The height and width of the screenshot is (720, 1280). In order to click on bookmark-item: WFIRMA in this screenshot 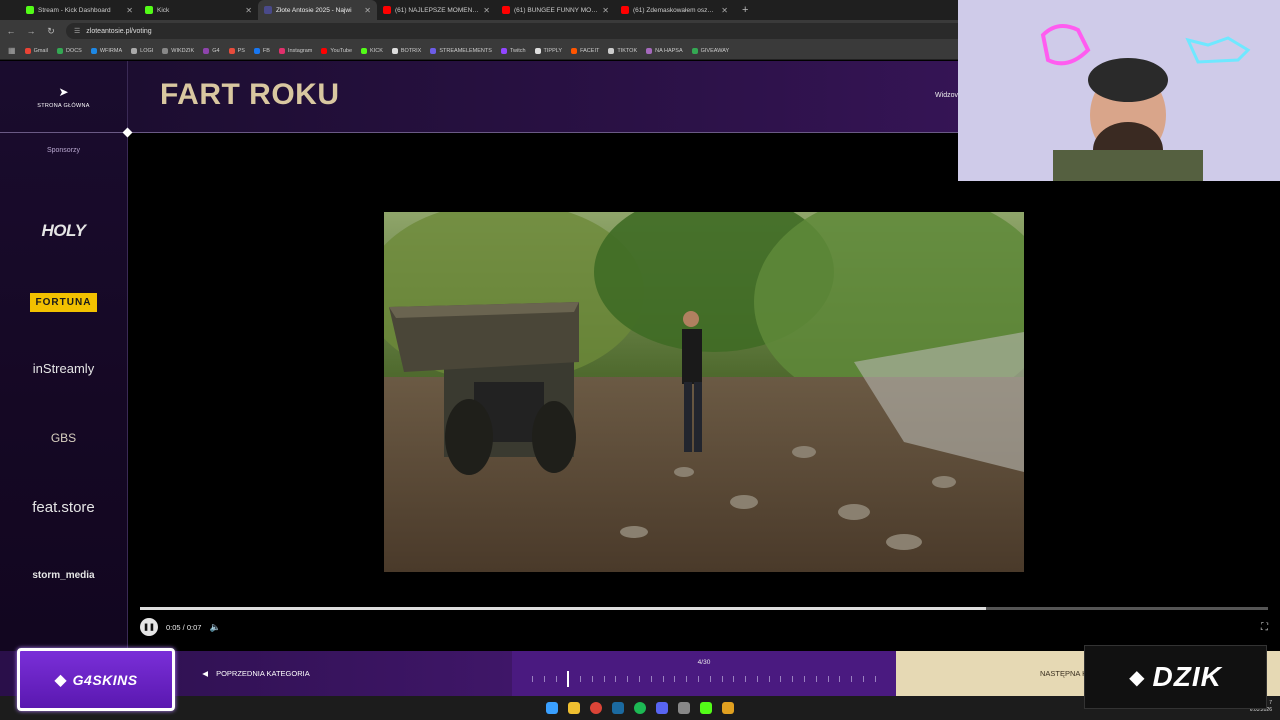, I will do `click(106, 50)`.